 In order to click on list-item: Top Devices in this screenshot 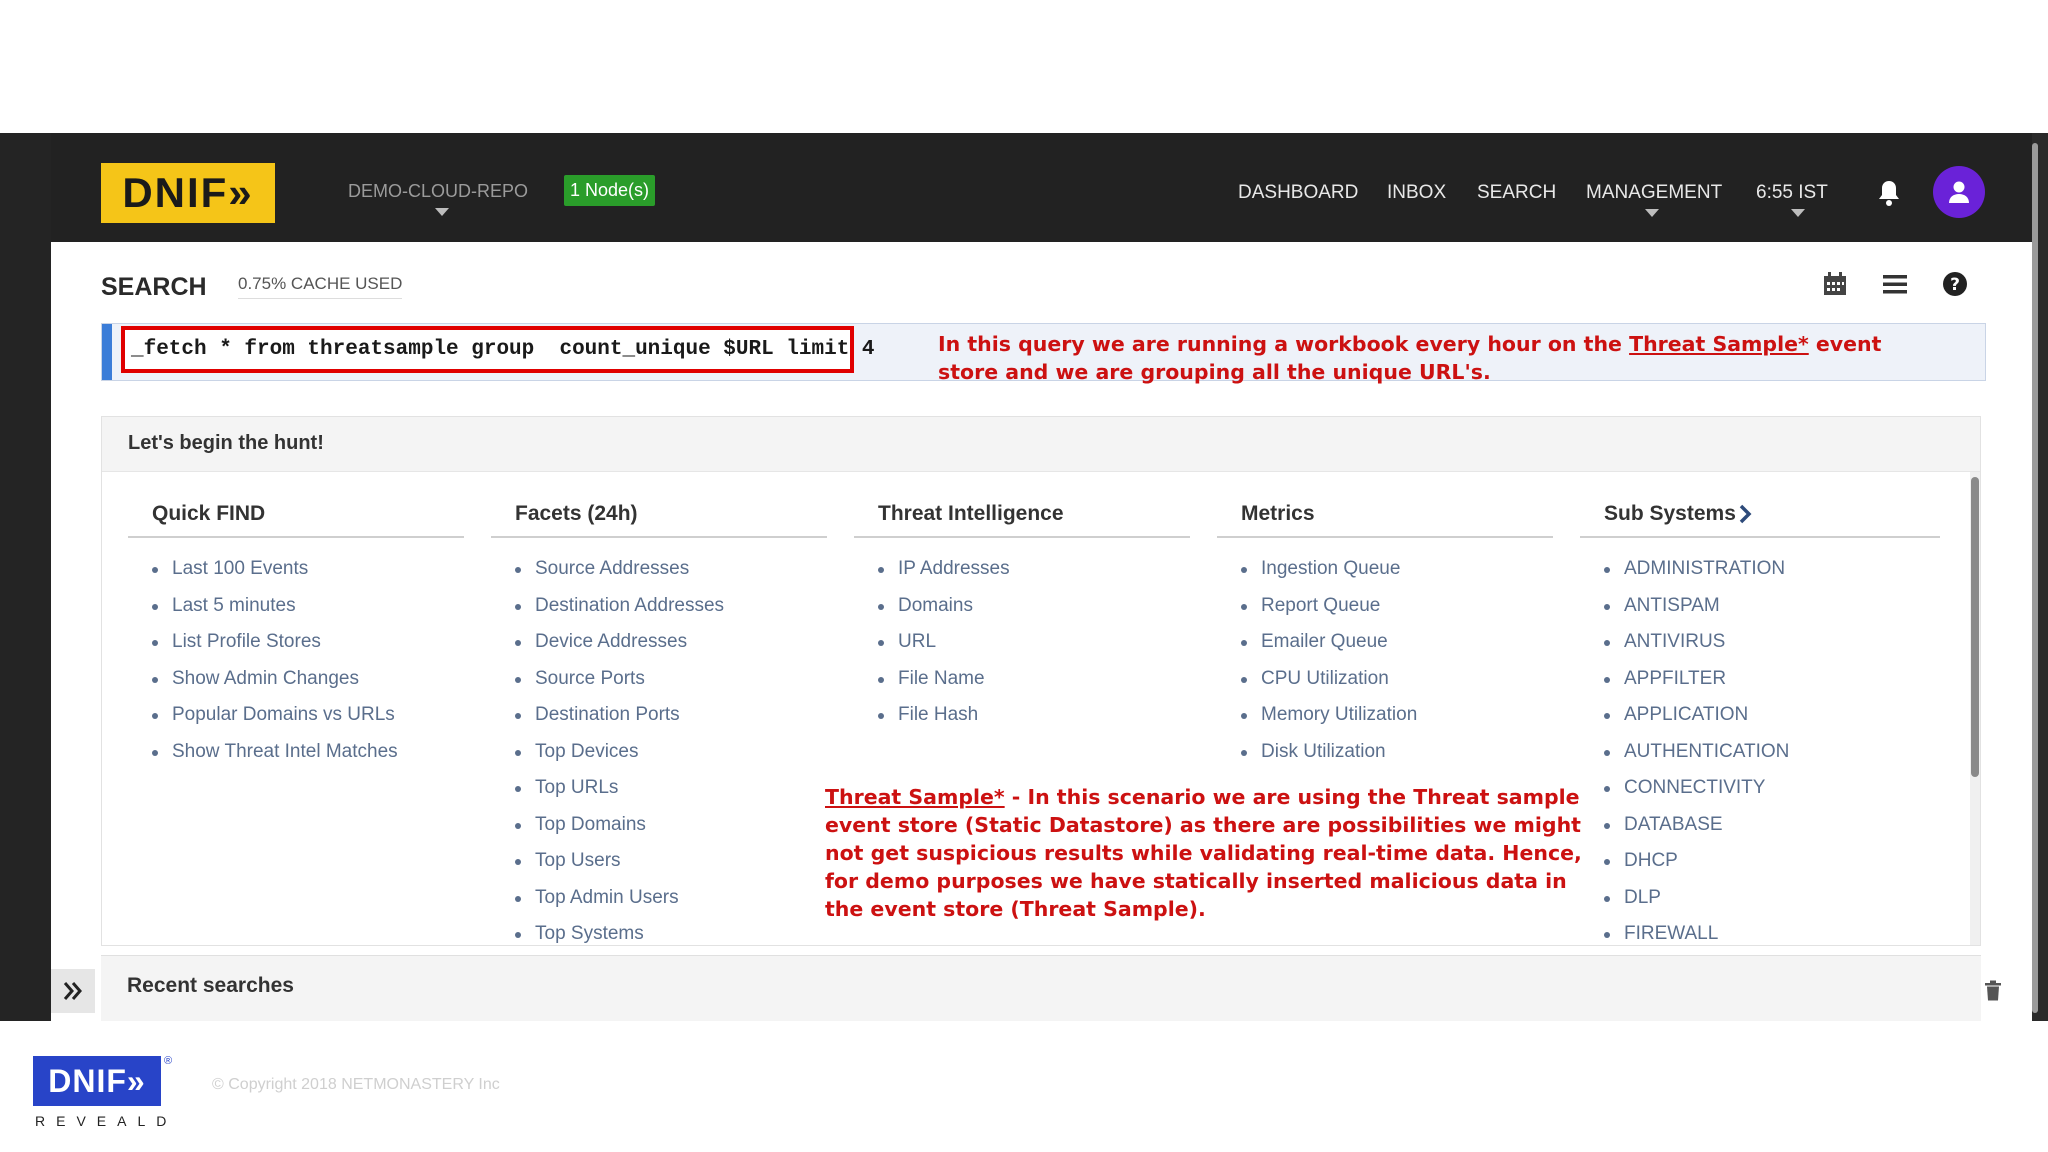, I will do `click(671, 752)`.